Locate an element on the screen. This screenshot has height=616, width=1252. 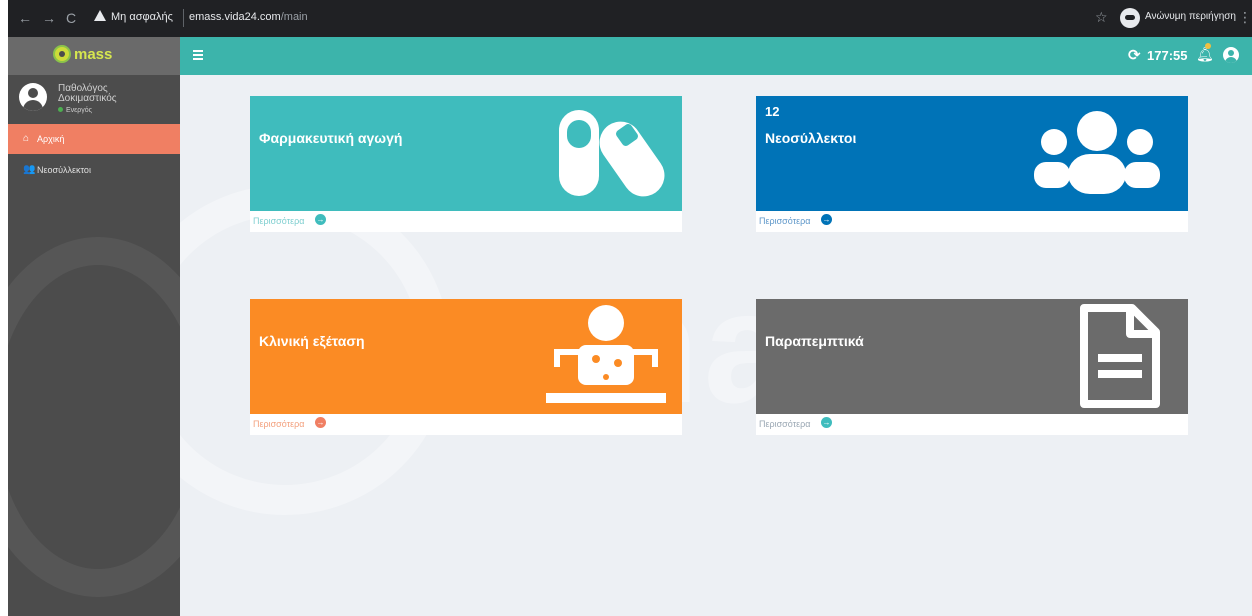
browser-menu-icon: ⋮ is located at coordinates (1245, 17).